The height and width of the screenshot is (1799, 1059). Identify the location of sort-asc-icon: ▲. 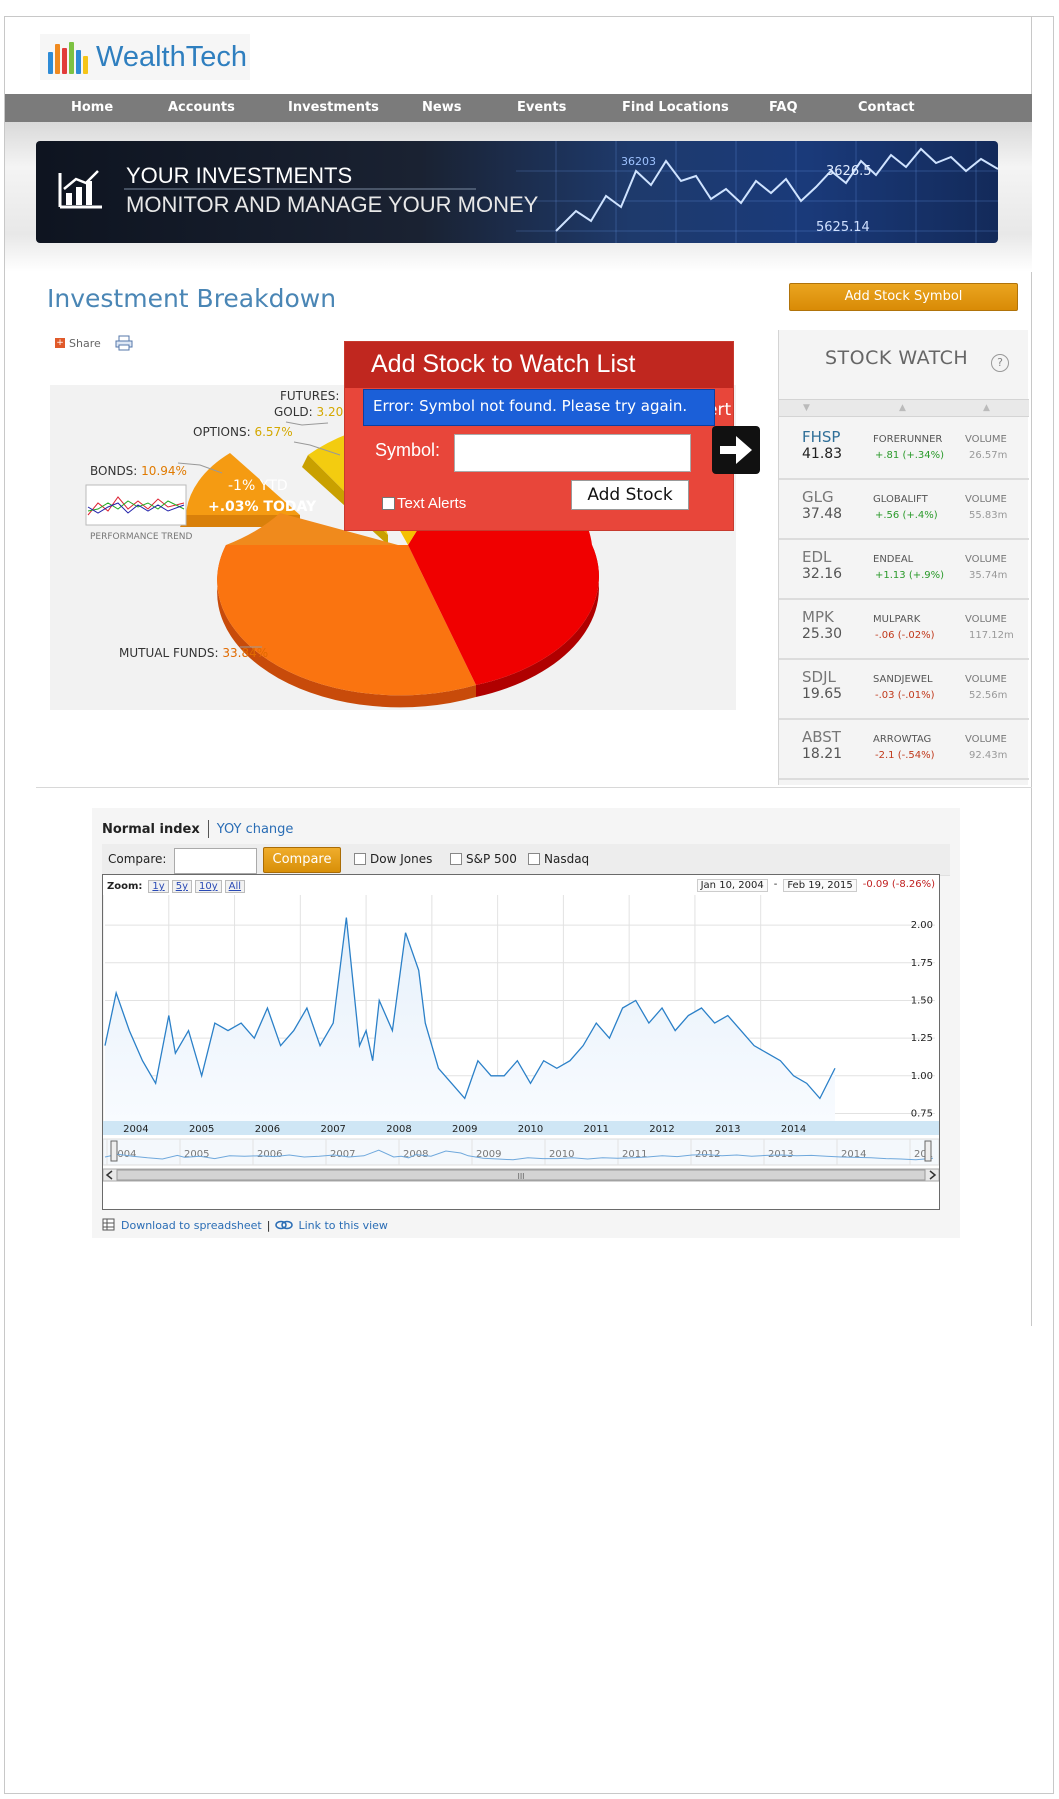
(902, 408).